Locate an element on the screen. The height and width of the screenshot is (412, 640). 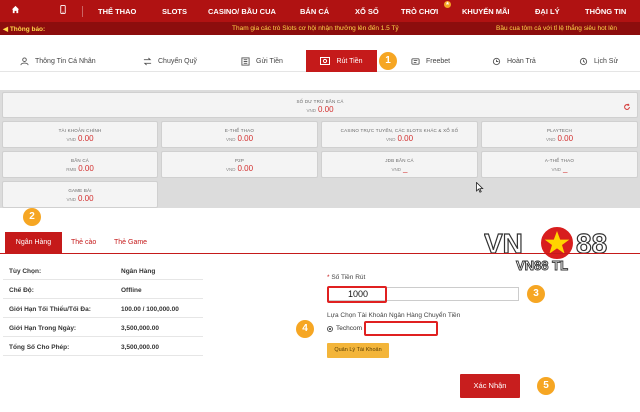
ticker-label: ◀ Thông báo: is located at coordinates (24, 29).